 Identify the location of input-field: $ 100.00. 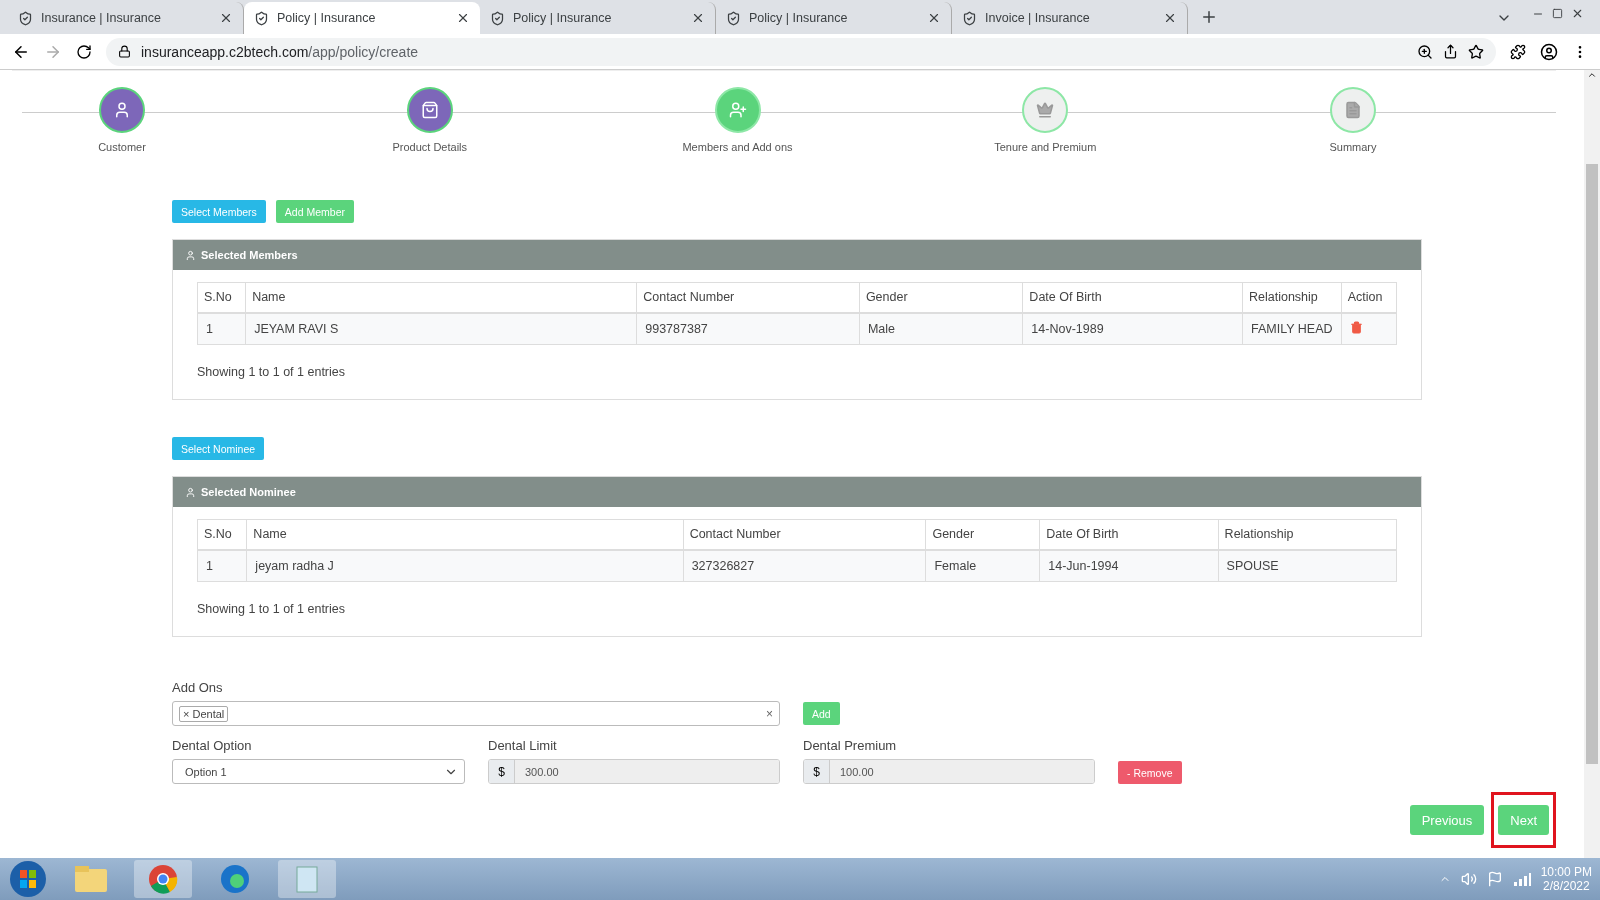
(949, 771).